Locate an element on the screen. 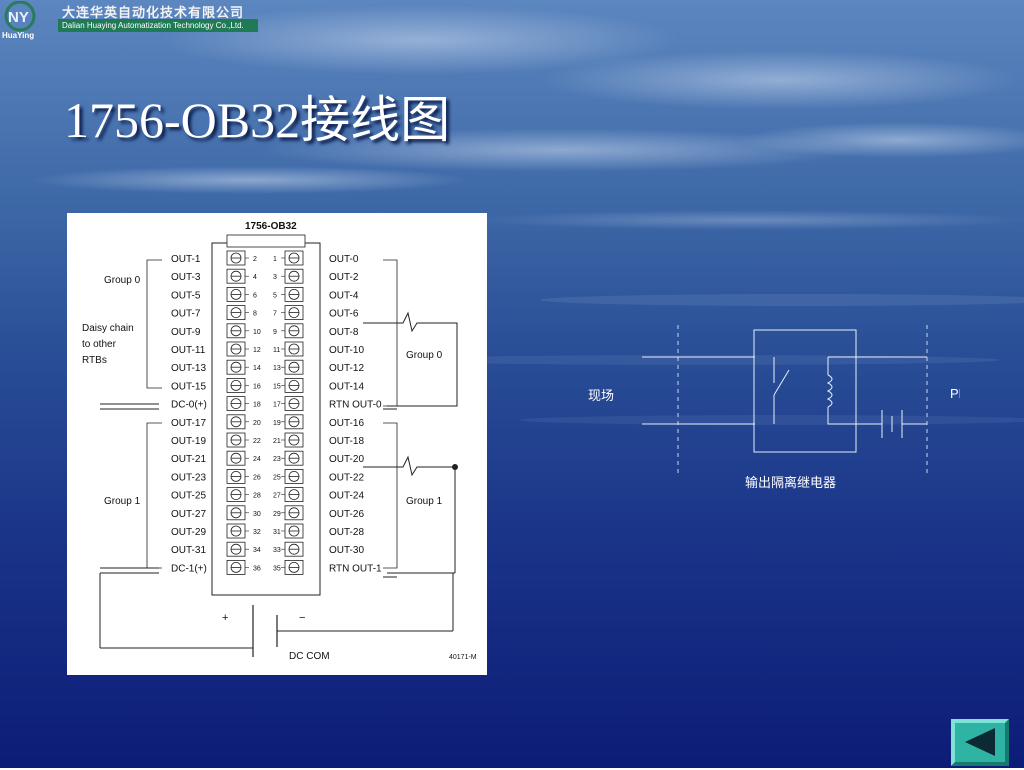 The height and width of the screenshot is (770, 1024). left-output-label: OUT-15 is located at coordinates (188, 386).